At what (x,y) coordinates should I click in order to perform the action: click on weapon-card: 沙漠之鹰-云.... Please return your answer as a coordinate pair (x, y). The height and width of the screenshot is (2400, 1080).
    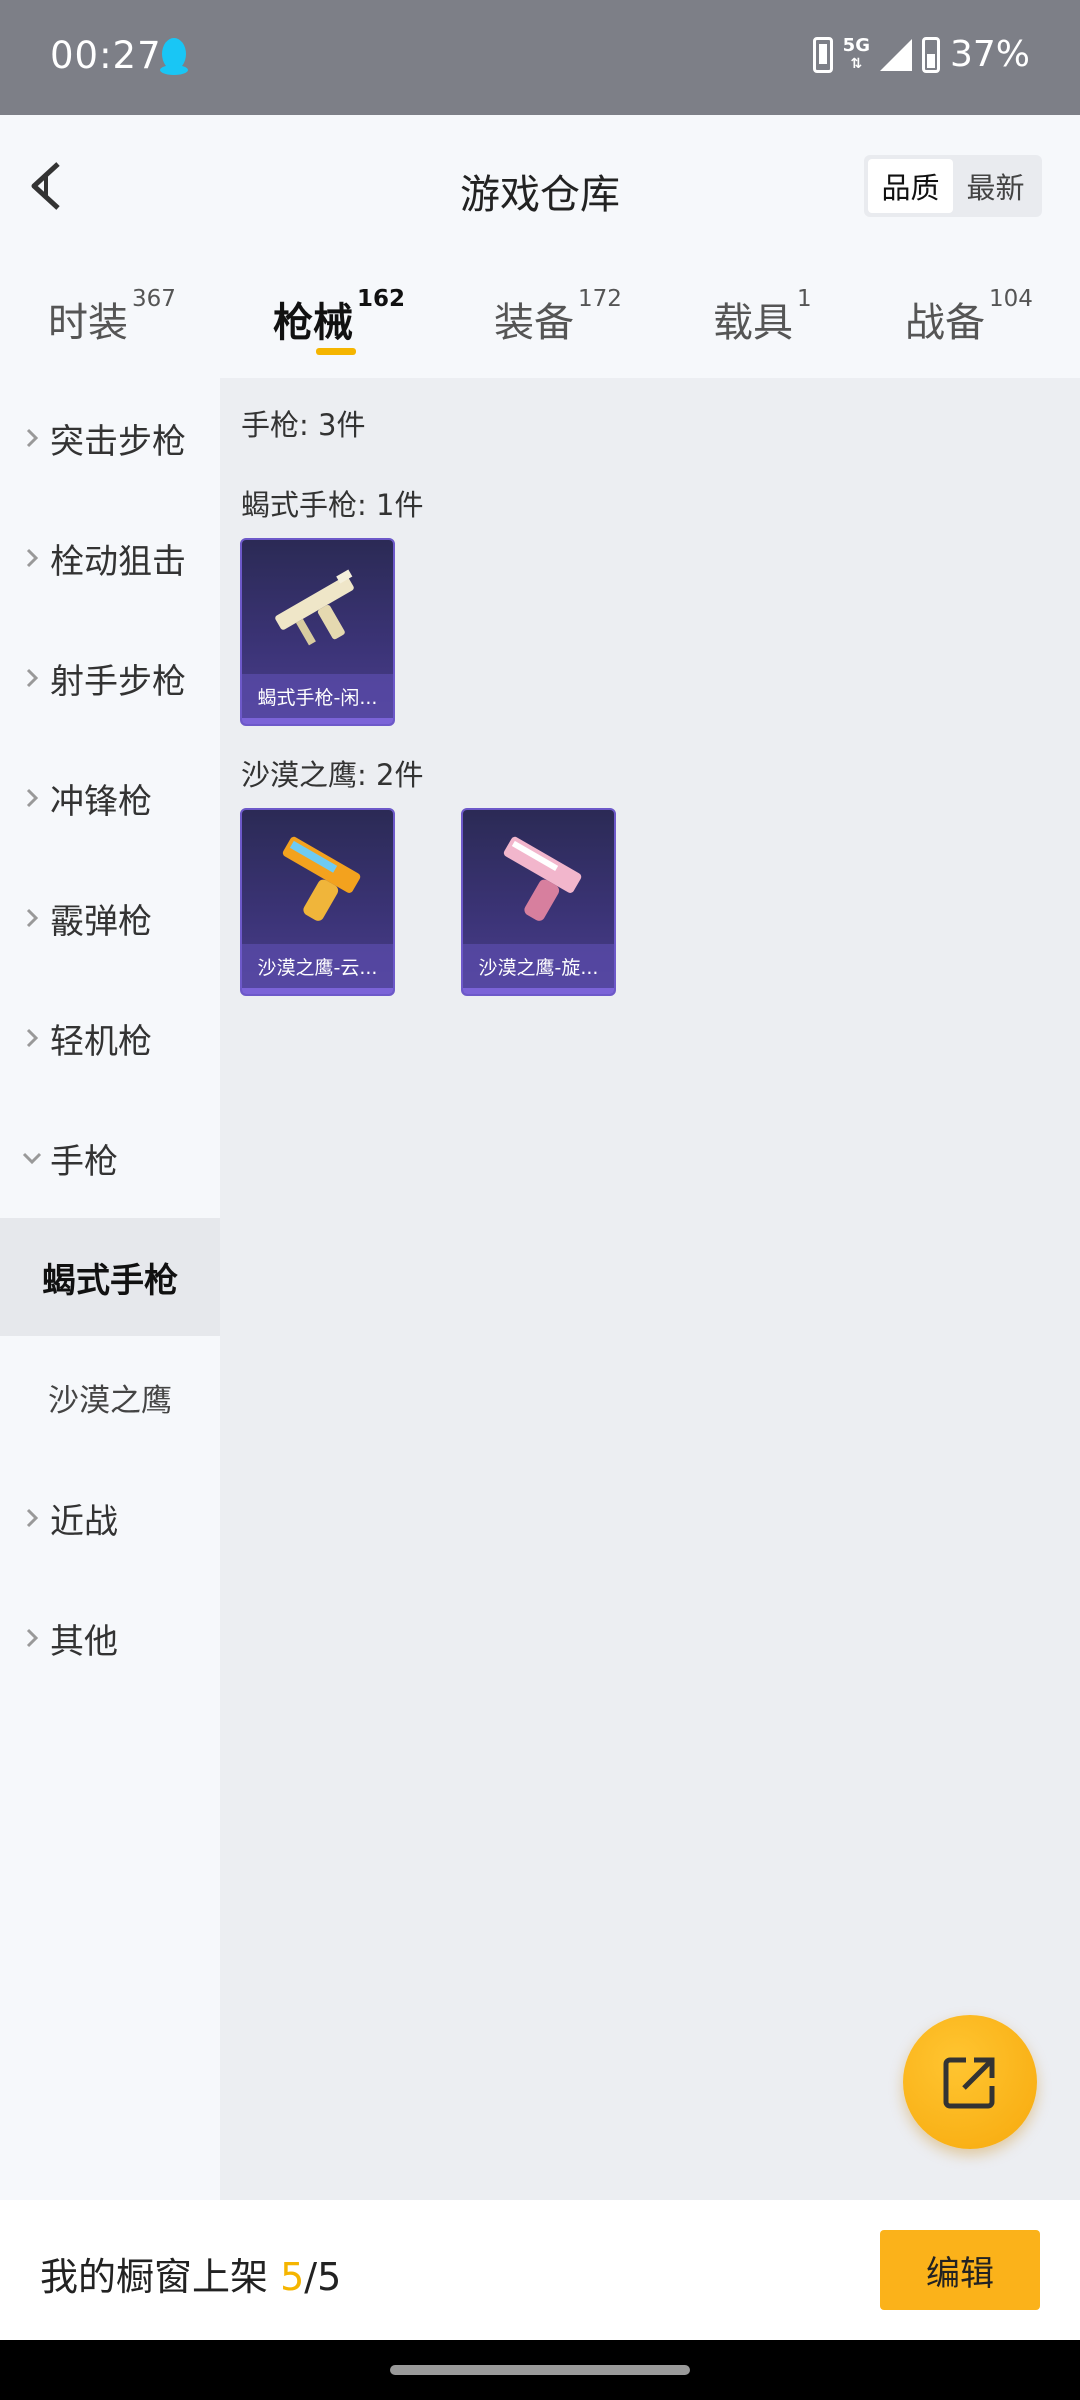
    Looking at the image, I should click on (317, 902).